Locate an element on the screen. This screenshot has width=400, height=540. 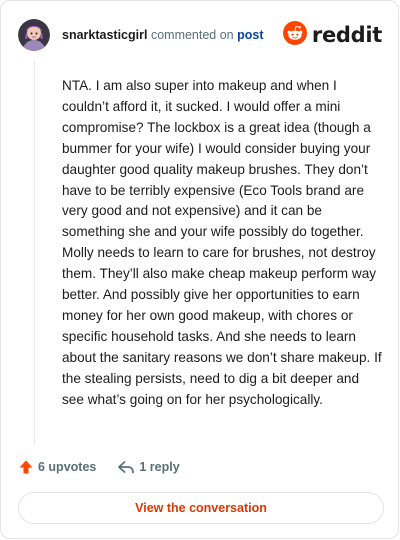
comment-header: snarktasticgirl commented on post reddit is located at coordinates (200, 35).